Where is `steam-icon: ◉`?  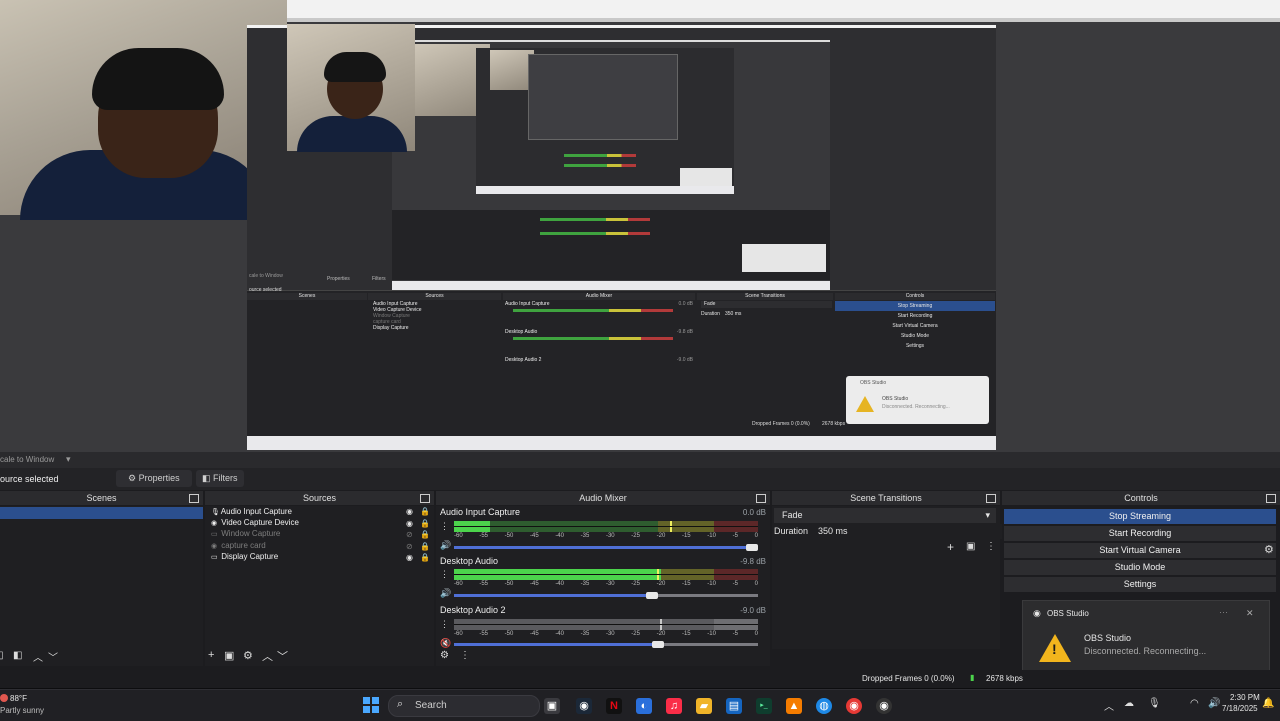
steam-icon: ◉ is located at coordinates (584, 706).